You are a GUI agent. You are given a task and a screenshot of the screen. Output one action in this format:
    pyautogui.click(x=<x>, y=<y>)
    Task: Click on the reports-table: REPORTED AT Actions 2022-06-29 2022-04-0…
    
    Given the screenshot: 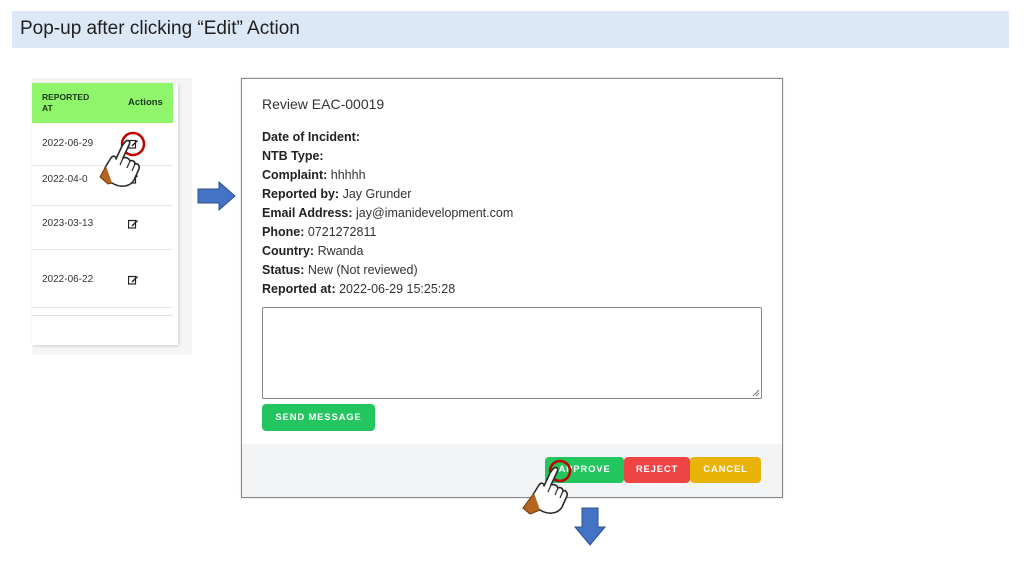 What is the action you would take?
    pyautogui.click(x=105, y=214)
    